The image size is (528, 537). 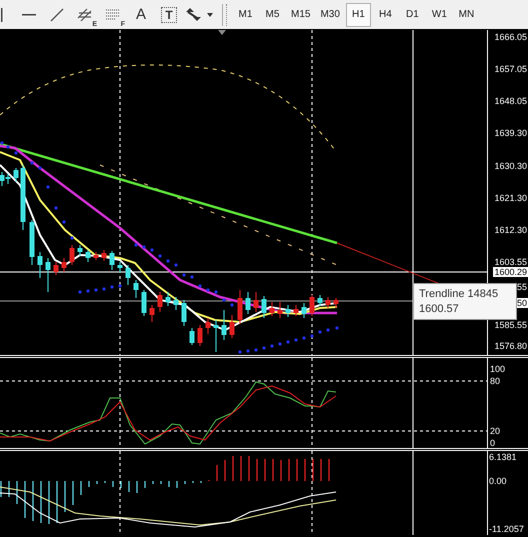 What do you see at coordinates (493, 443) in the screenshot?
I see `stochastic-label: 0` at bounding box center [493, 443].